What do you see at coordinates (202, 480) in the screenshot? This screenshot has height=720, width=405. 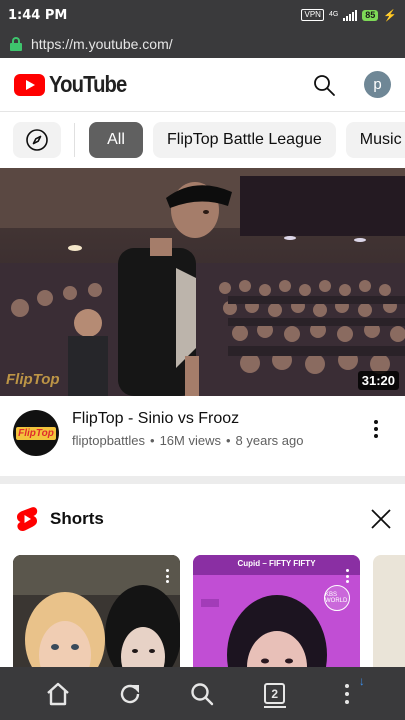 I see `section-divider` at bounding box center [202, 480].